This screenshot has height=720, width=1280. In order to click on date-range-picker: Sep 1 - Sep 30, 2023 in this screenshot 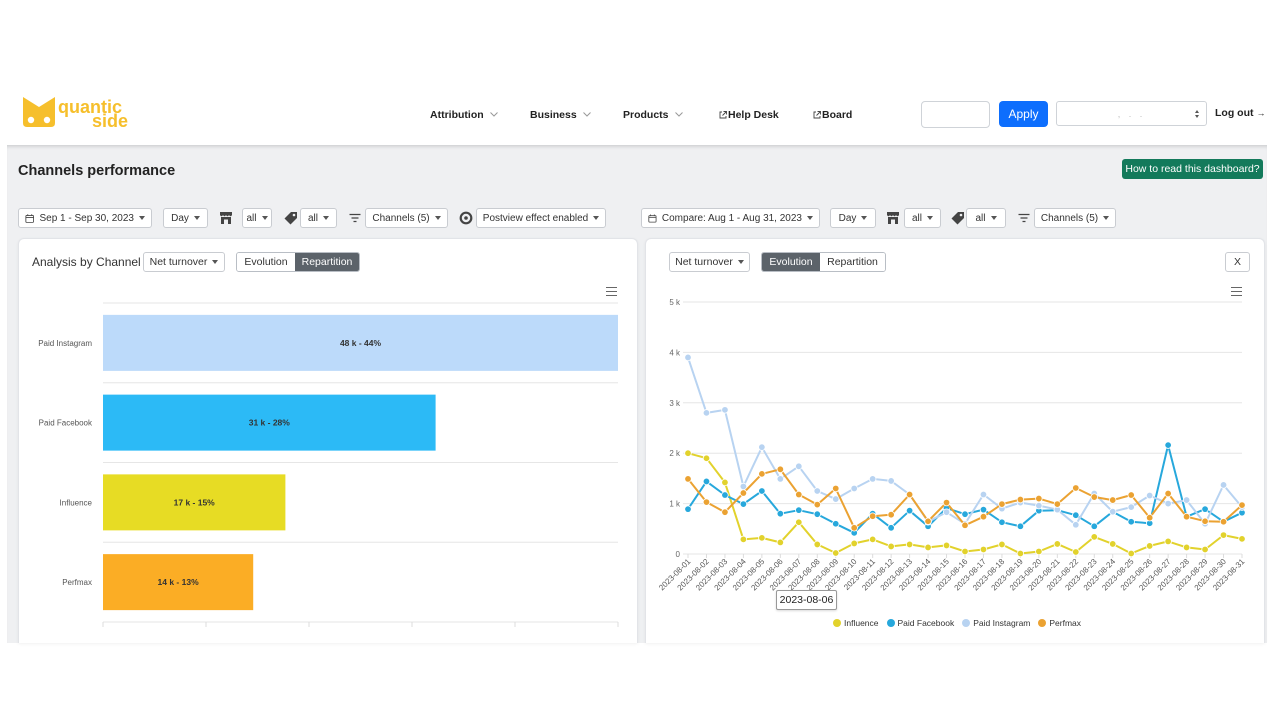, I will do `click(85, 218)`.